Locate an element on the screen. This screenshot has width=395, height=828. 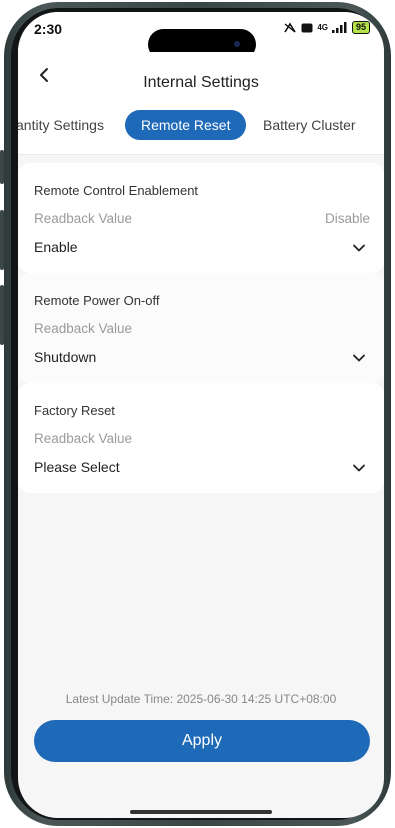
status-time: 2:30 is located at coordinates (48, 29).